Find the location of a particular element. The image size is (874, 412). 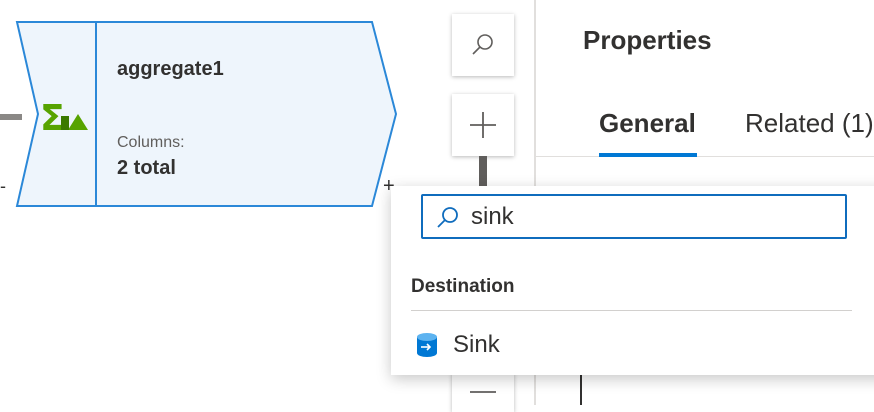

tabs-separator is located at coordinates (704, 156).